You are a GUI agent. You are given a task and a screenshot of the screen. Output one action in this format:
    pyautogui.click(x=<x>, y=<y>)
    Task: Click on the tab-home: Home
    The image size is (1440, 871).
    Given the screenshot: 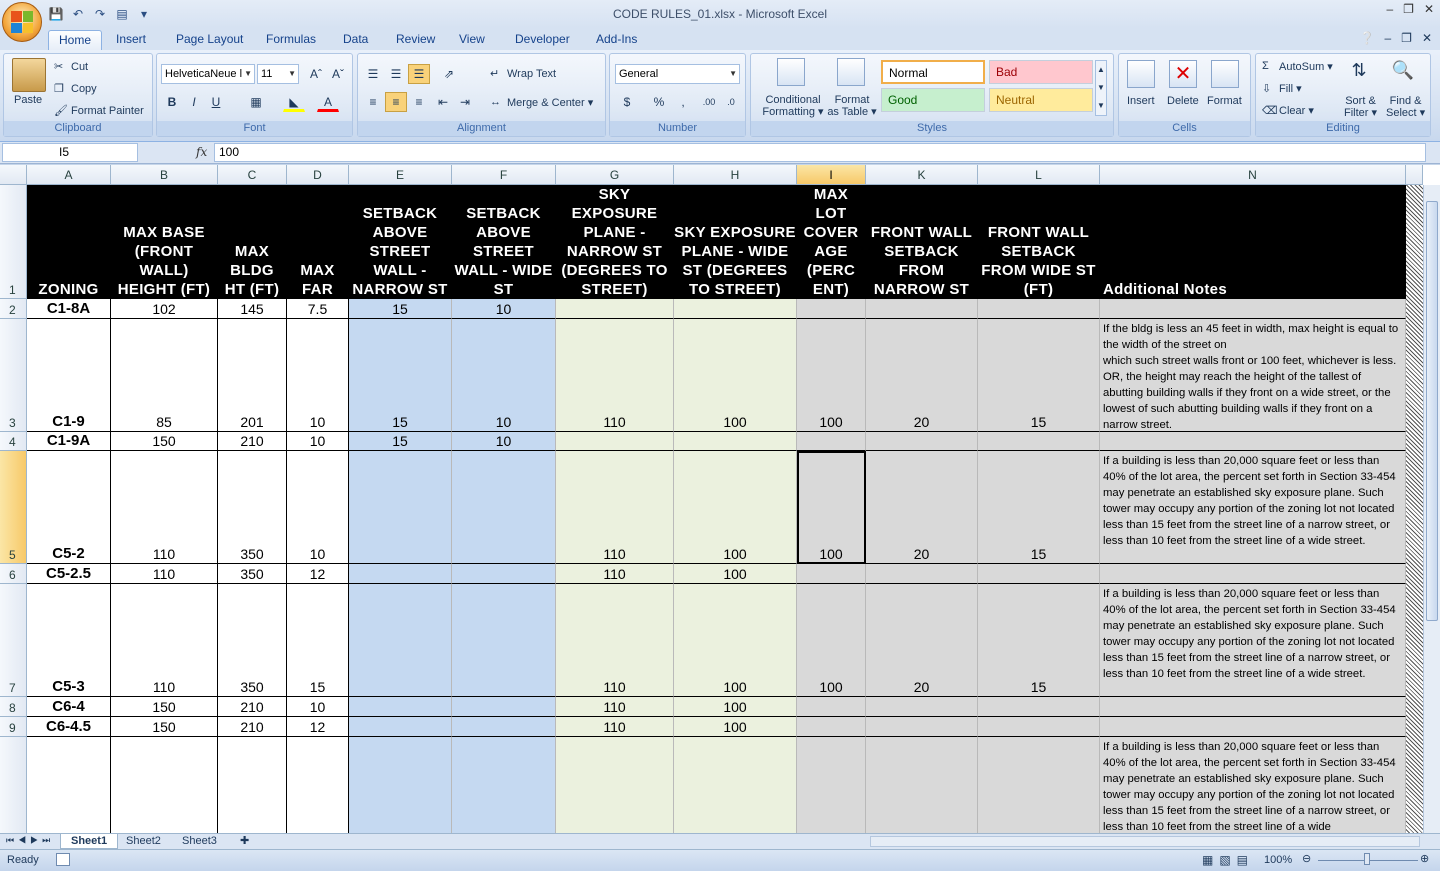 What is the action you would take?
    pyautogui.click(x=75, y=40)
    